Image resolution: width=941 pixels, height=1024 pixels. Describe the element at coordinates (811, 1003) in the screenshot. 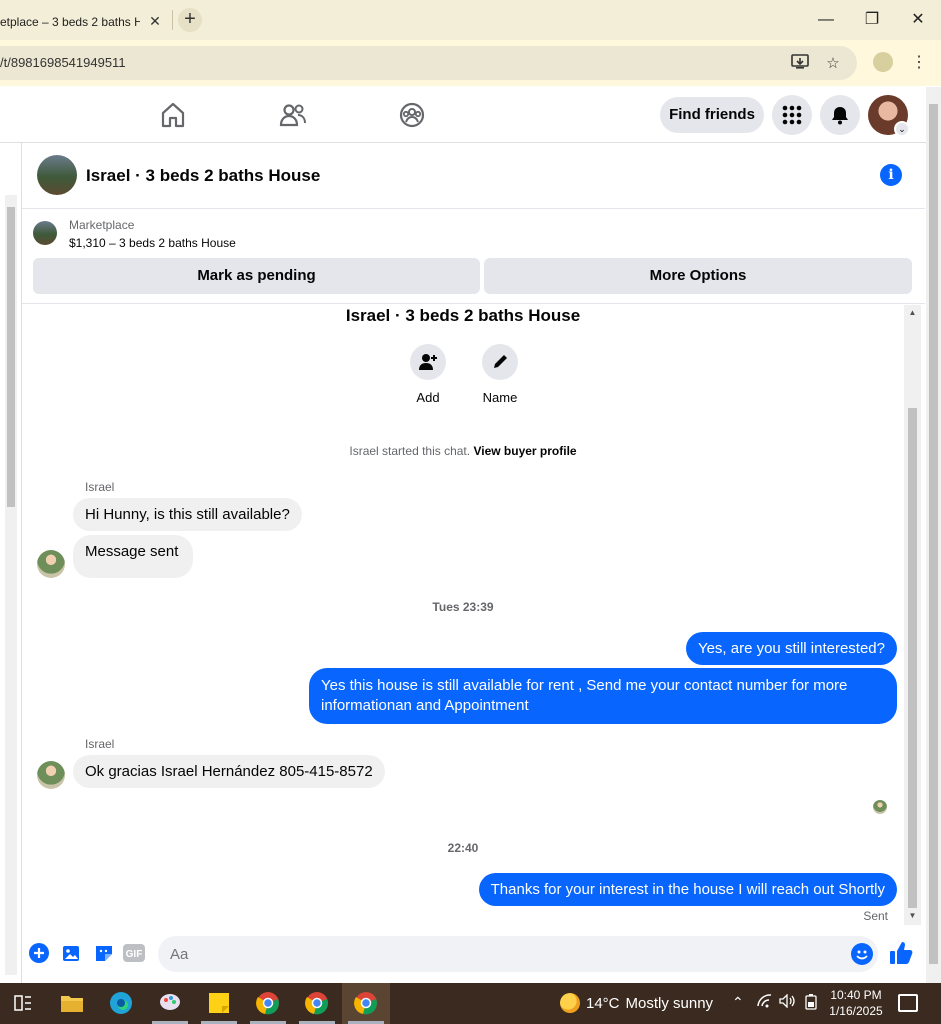

I see `battery-icon` at that location.